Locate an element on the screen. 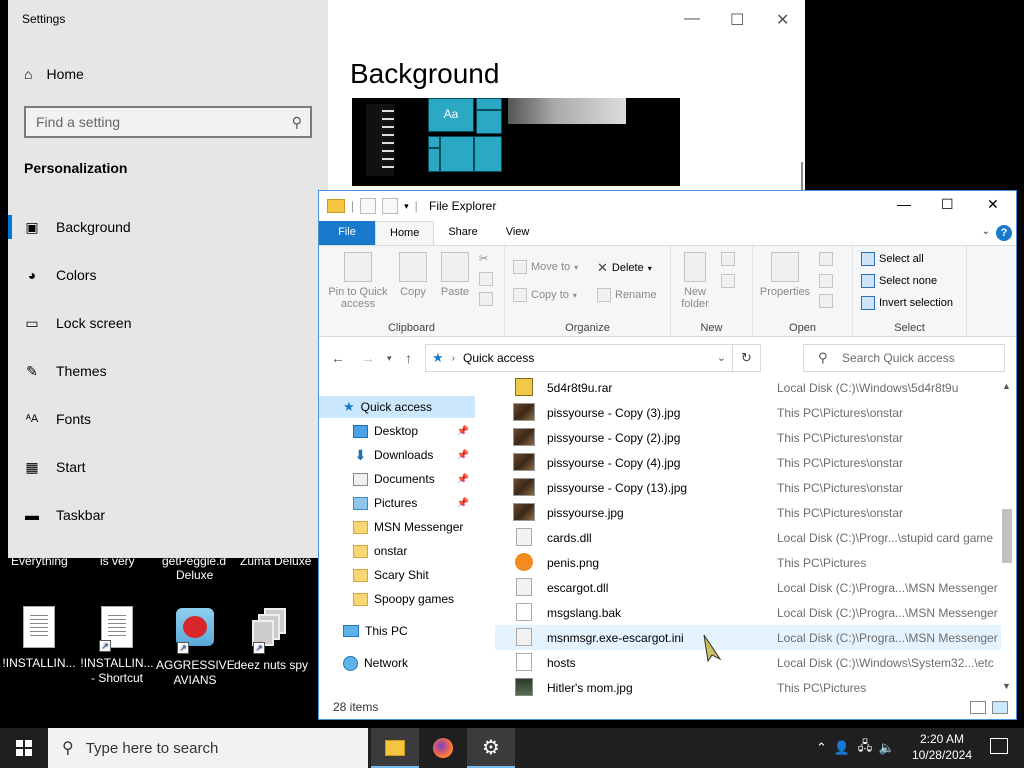  sidebar-item-lock-screen: ▭ Lock screen is located at coordinates (77, 323).